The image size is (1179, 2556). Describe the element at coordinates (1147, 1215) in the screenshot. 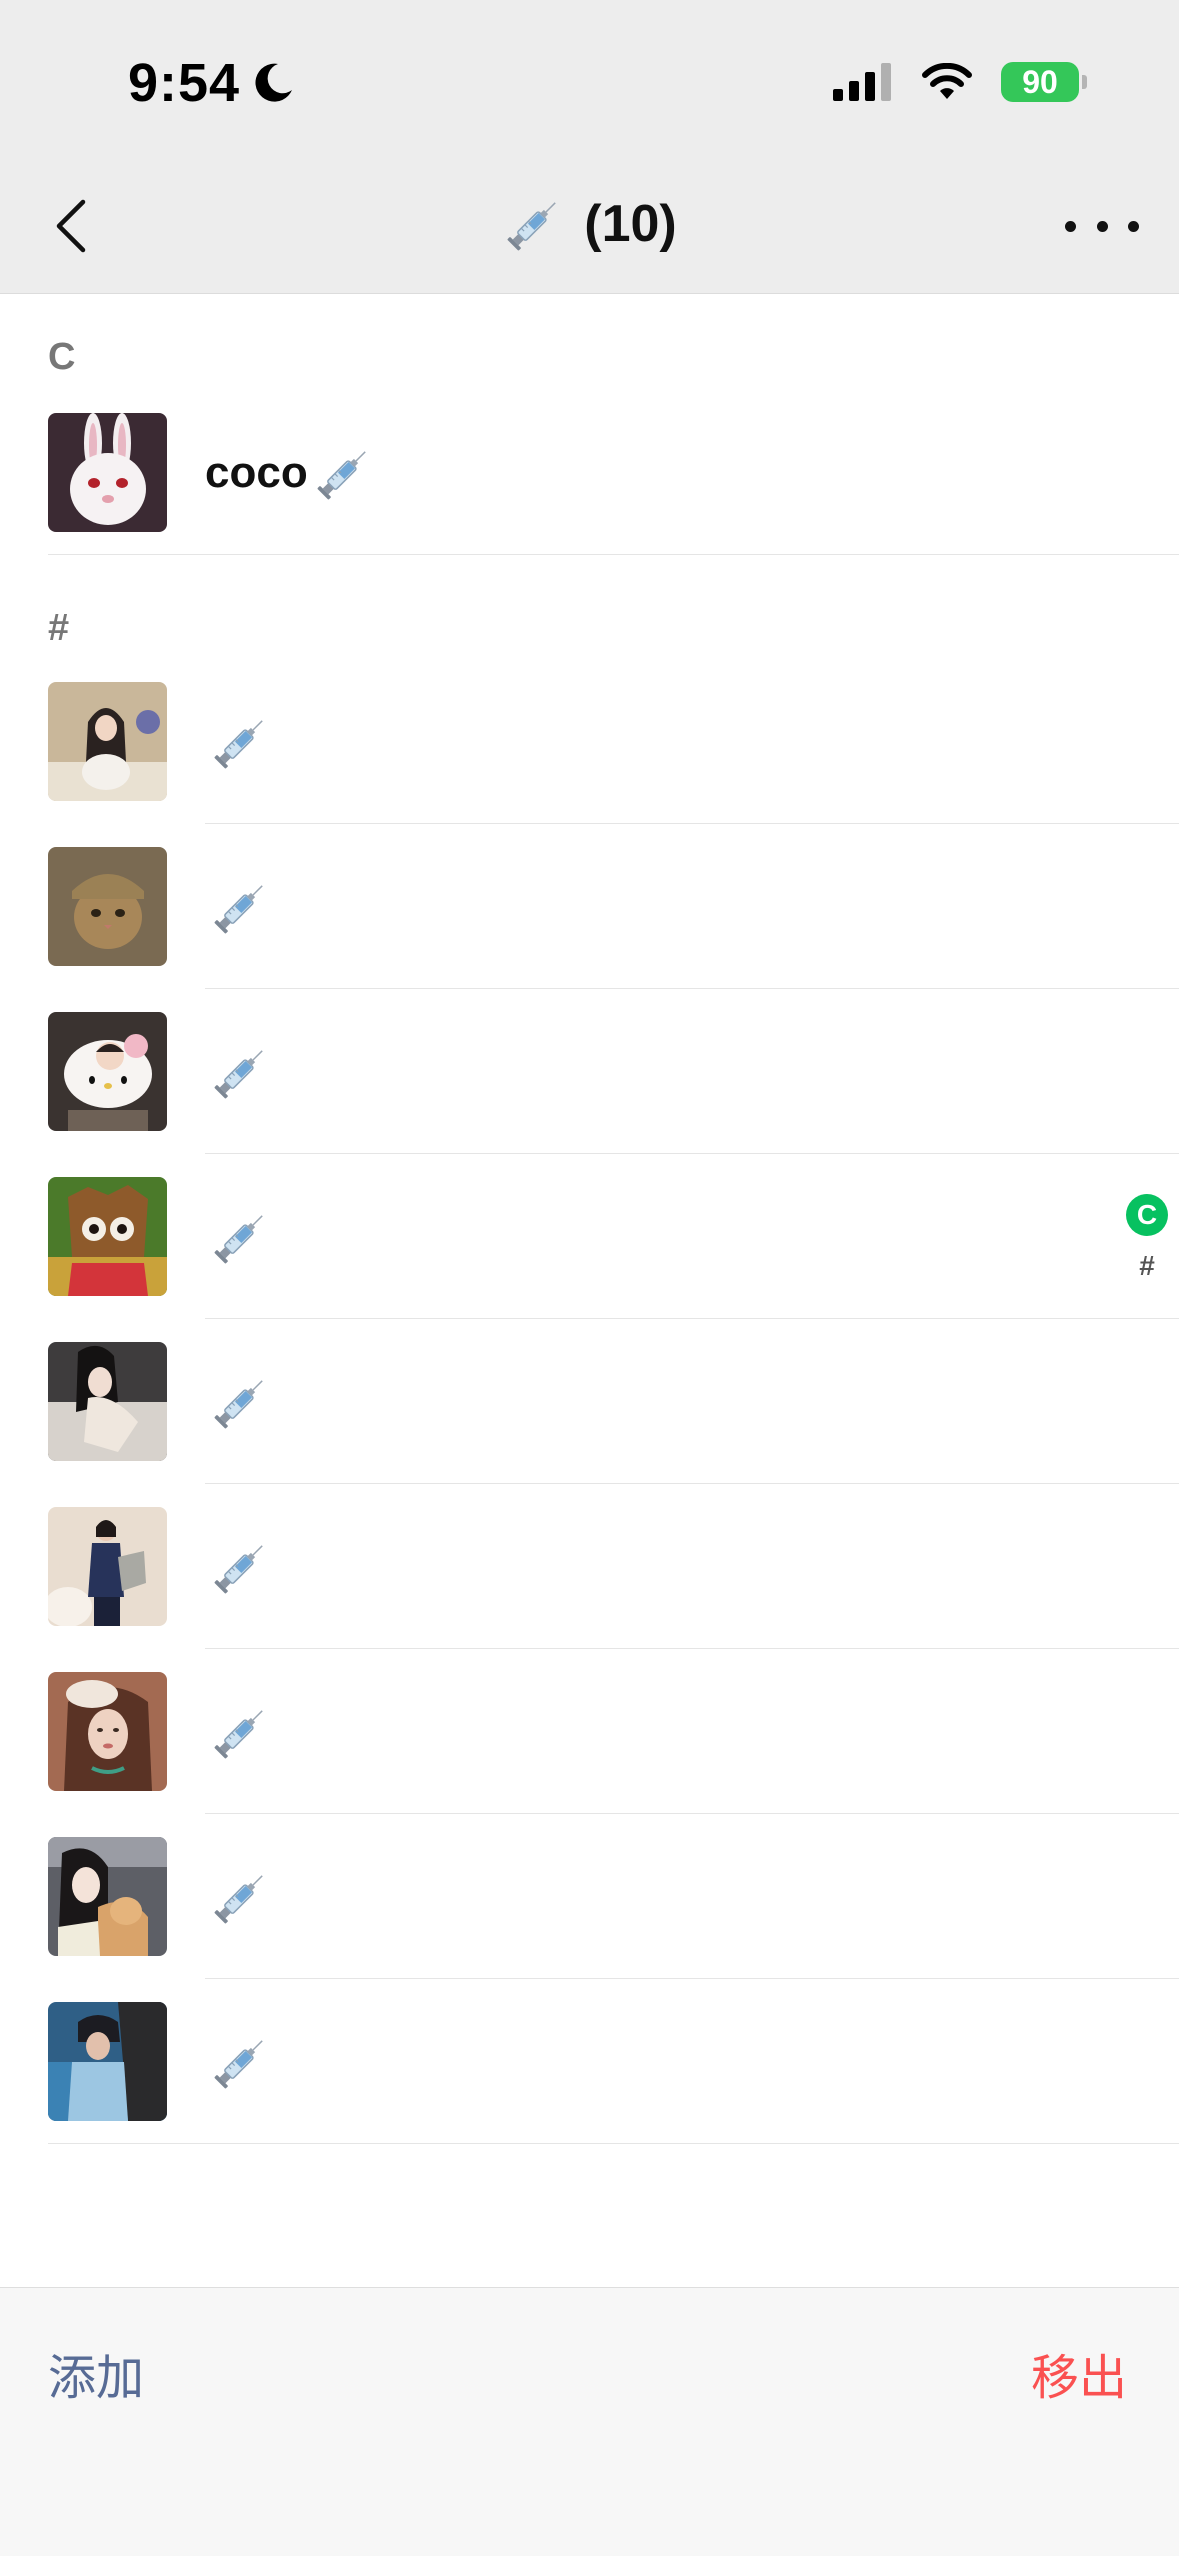

I see `index-item-c: C` at that location.